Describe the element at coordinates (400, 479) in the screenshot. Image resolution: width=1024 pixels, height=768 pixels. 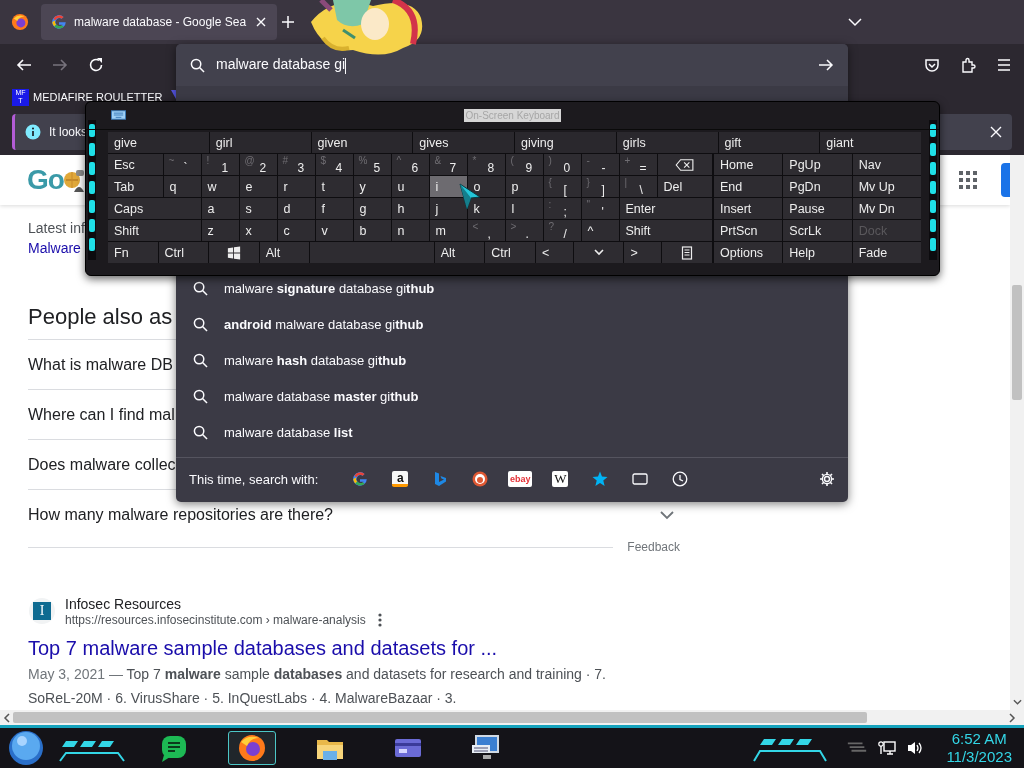
I see `search-engine-button: a` at that location.